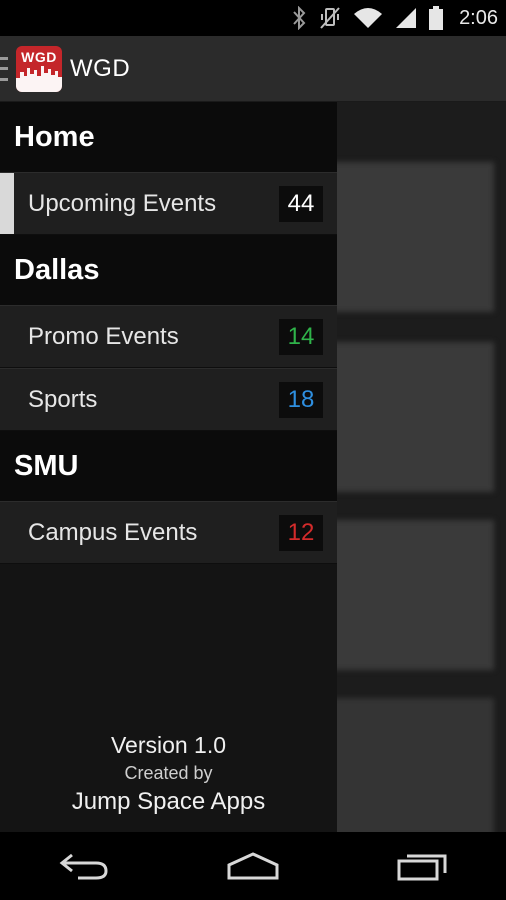 The height and width of the screenshot is (900, 506). What do you see at coordinates (84, 866) in the screenshot?
I see `back-icon` at bounding box center [84, 866].